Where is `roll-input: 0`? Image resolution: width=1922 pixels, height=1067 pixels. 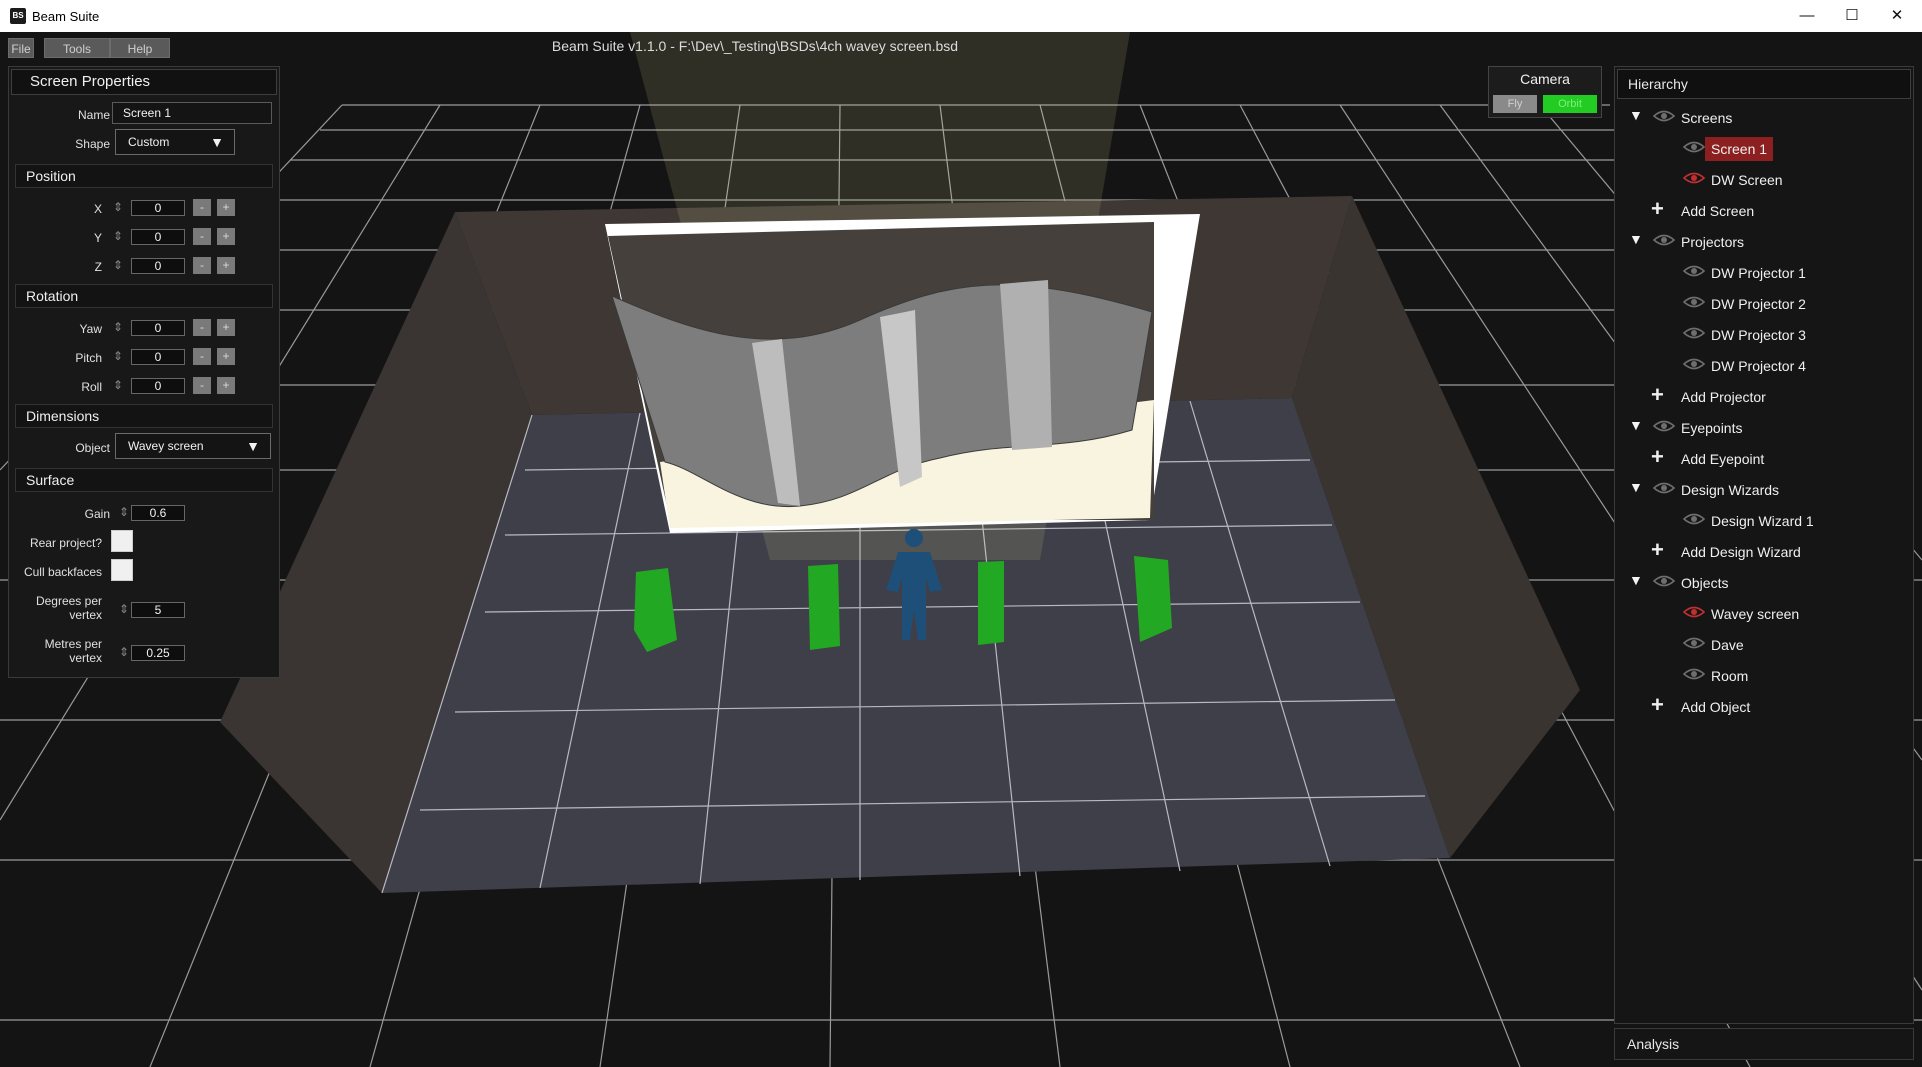 roll-input: 0 is located at coordinates (158, 386).